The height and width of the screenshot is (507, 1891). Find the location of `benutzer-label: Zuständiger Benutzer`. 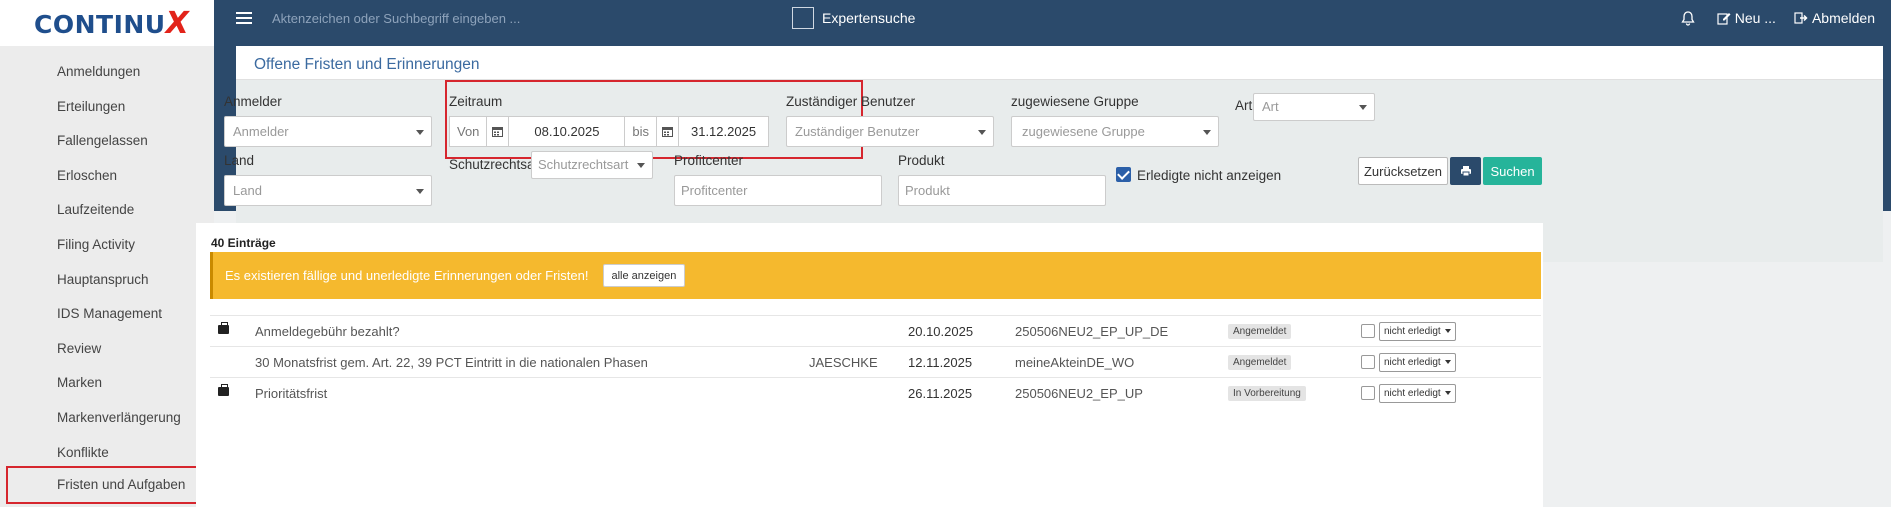

benutzer-label: Zuständiger Benutzer is located at coordinates (851, 101).